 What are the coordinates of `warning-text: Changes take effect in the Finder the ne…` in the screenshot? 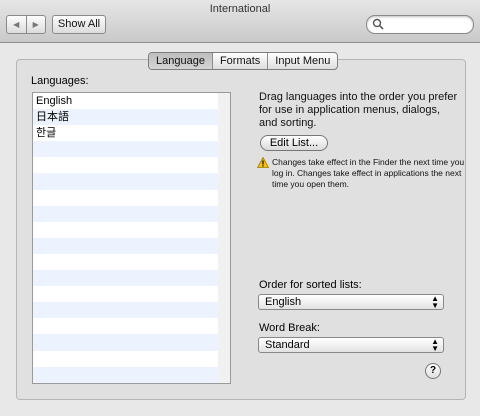 It's located at (368, 173).